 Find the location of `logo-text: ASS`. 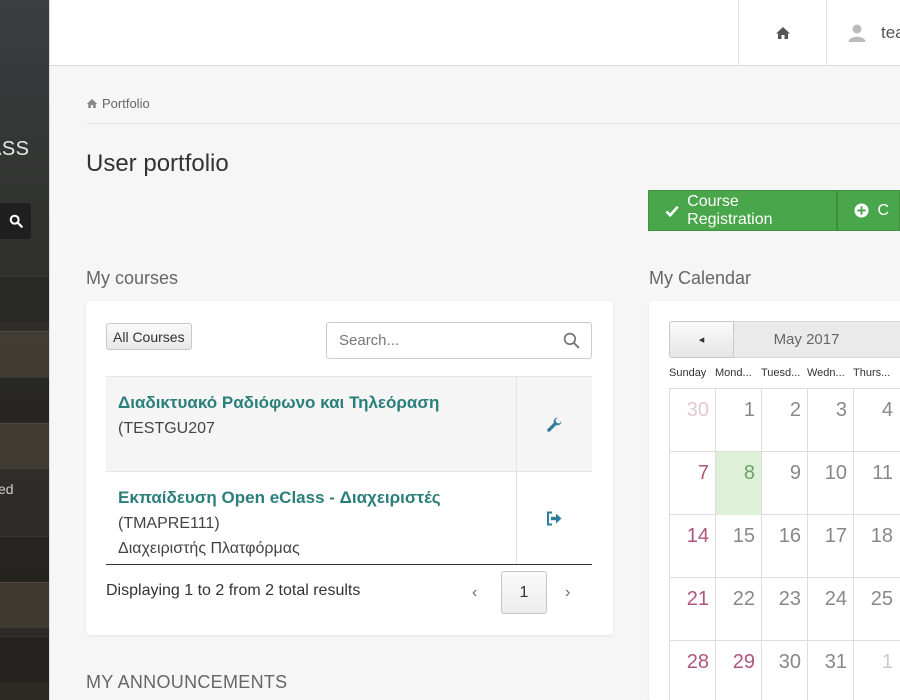

logo-text: ASS is located at coordinates (15, 149).